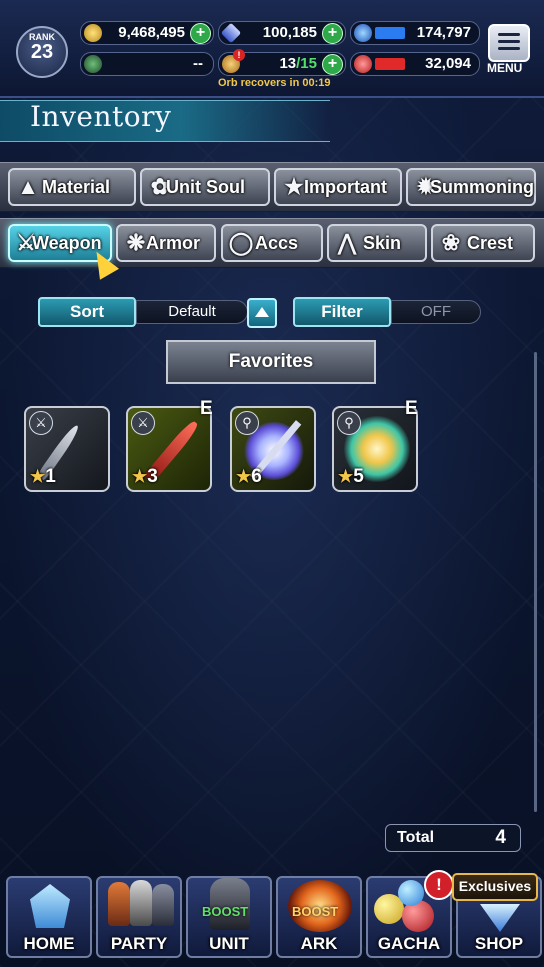  Describe the element at coordinates (147, 64) in the screenshot. I see `green-meter: --` at that location.